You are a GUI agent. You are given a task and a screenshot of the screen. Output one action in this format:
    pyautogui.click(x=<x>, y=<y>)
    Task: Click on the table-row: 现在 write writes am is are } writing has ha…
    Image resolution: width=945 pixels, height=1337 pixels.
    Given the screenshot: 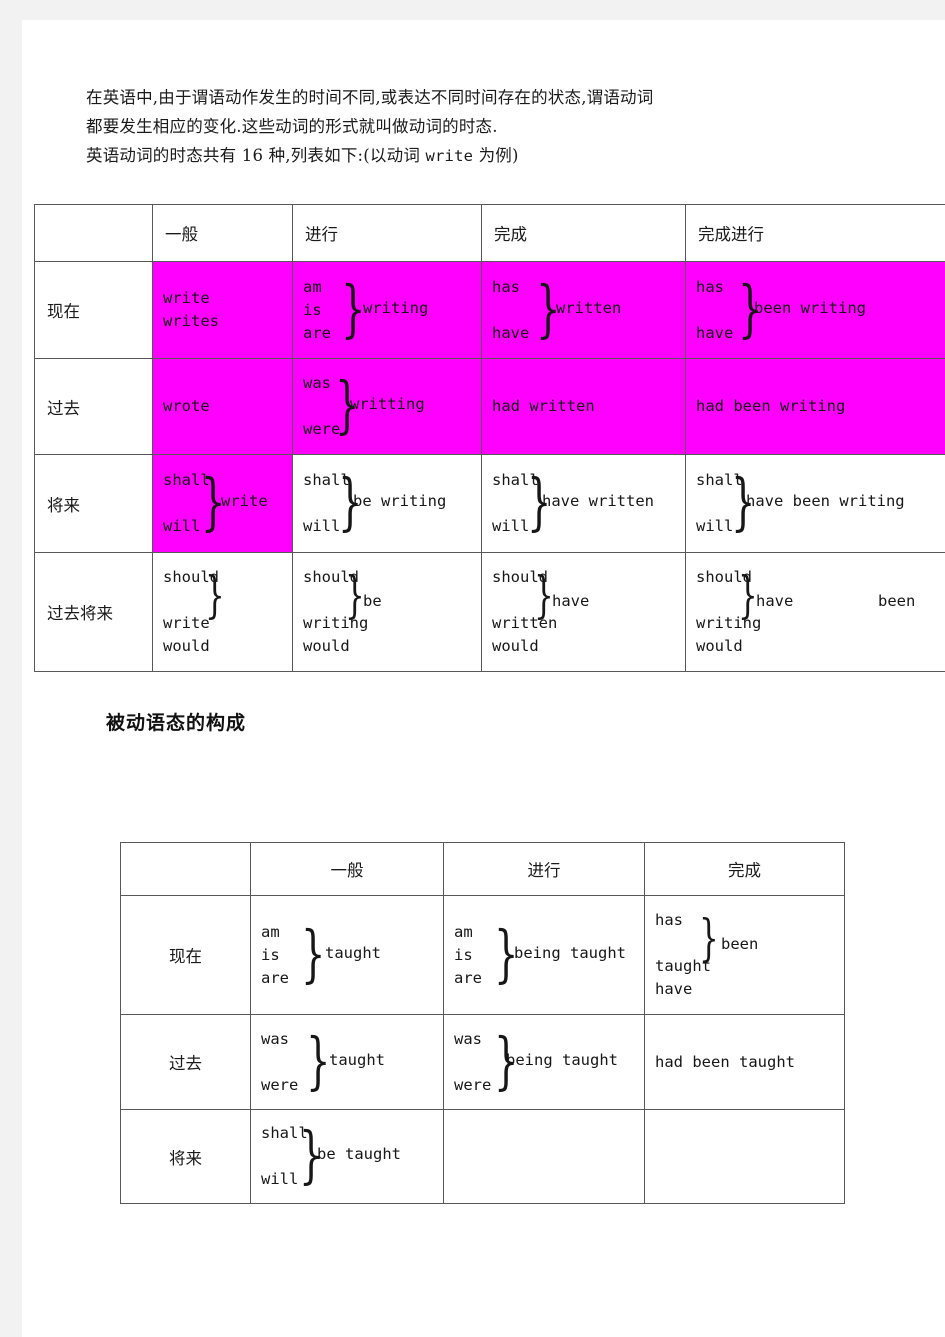 What is the action you would take?
    pyautogui.click(x=489, y=310)
    